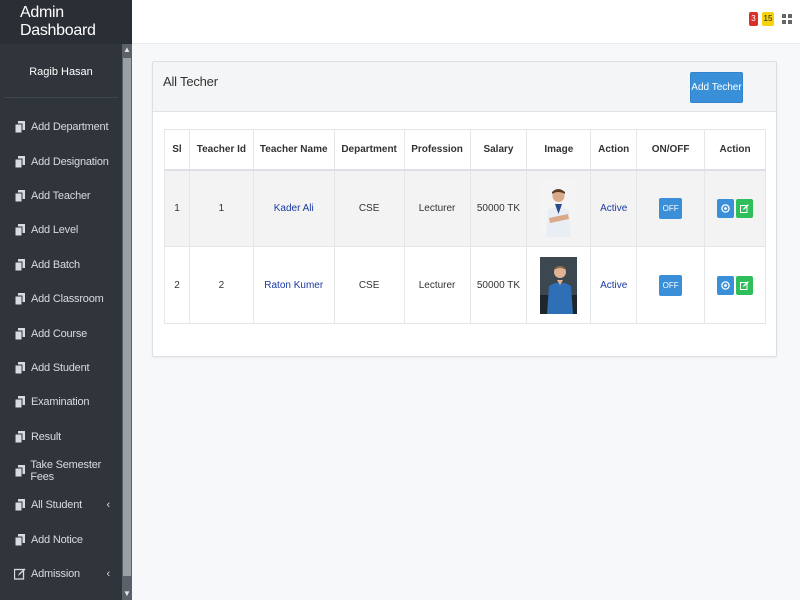 This screenshot has height=600, width=800. I want to click on sidebar-item-add-designation: Add Designation, so click(61, 161).